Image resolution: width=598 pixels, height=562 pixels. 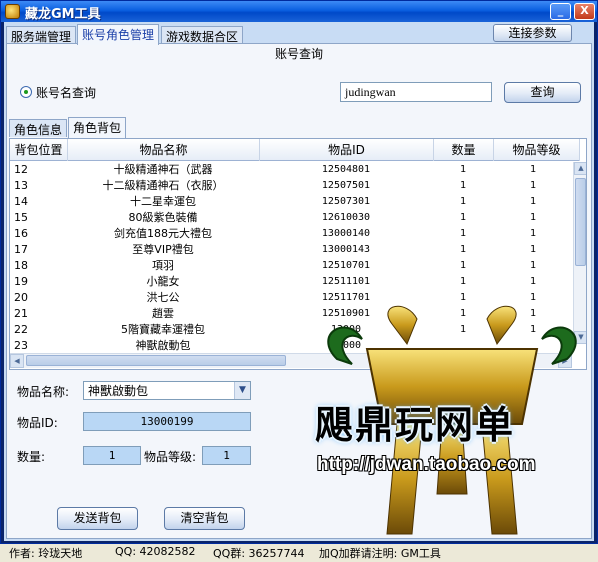 I want to click on item-id-field: 13000199, so click(x=167, y=421).